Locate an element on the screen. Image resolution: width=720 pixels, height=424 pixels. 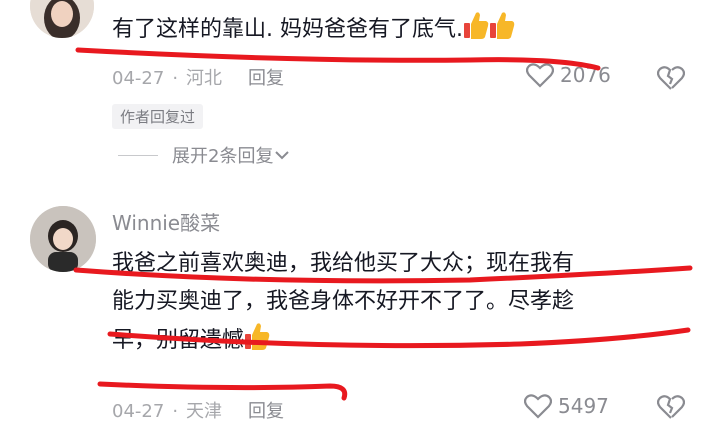
like-count: 2076 is located at coordinates (585, 75).